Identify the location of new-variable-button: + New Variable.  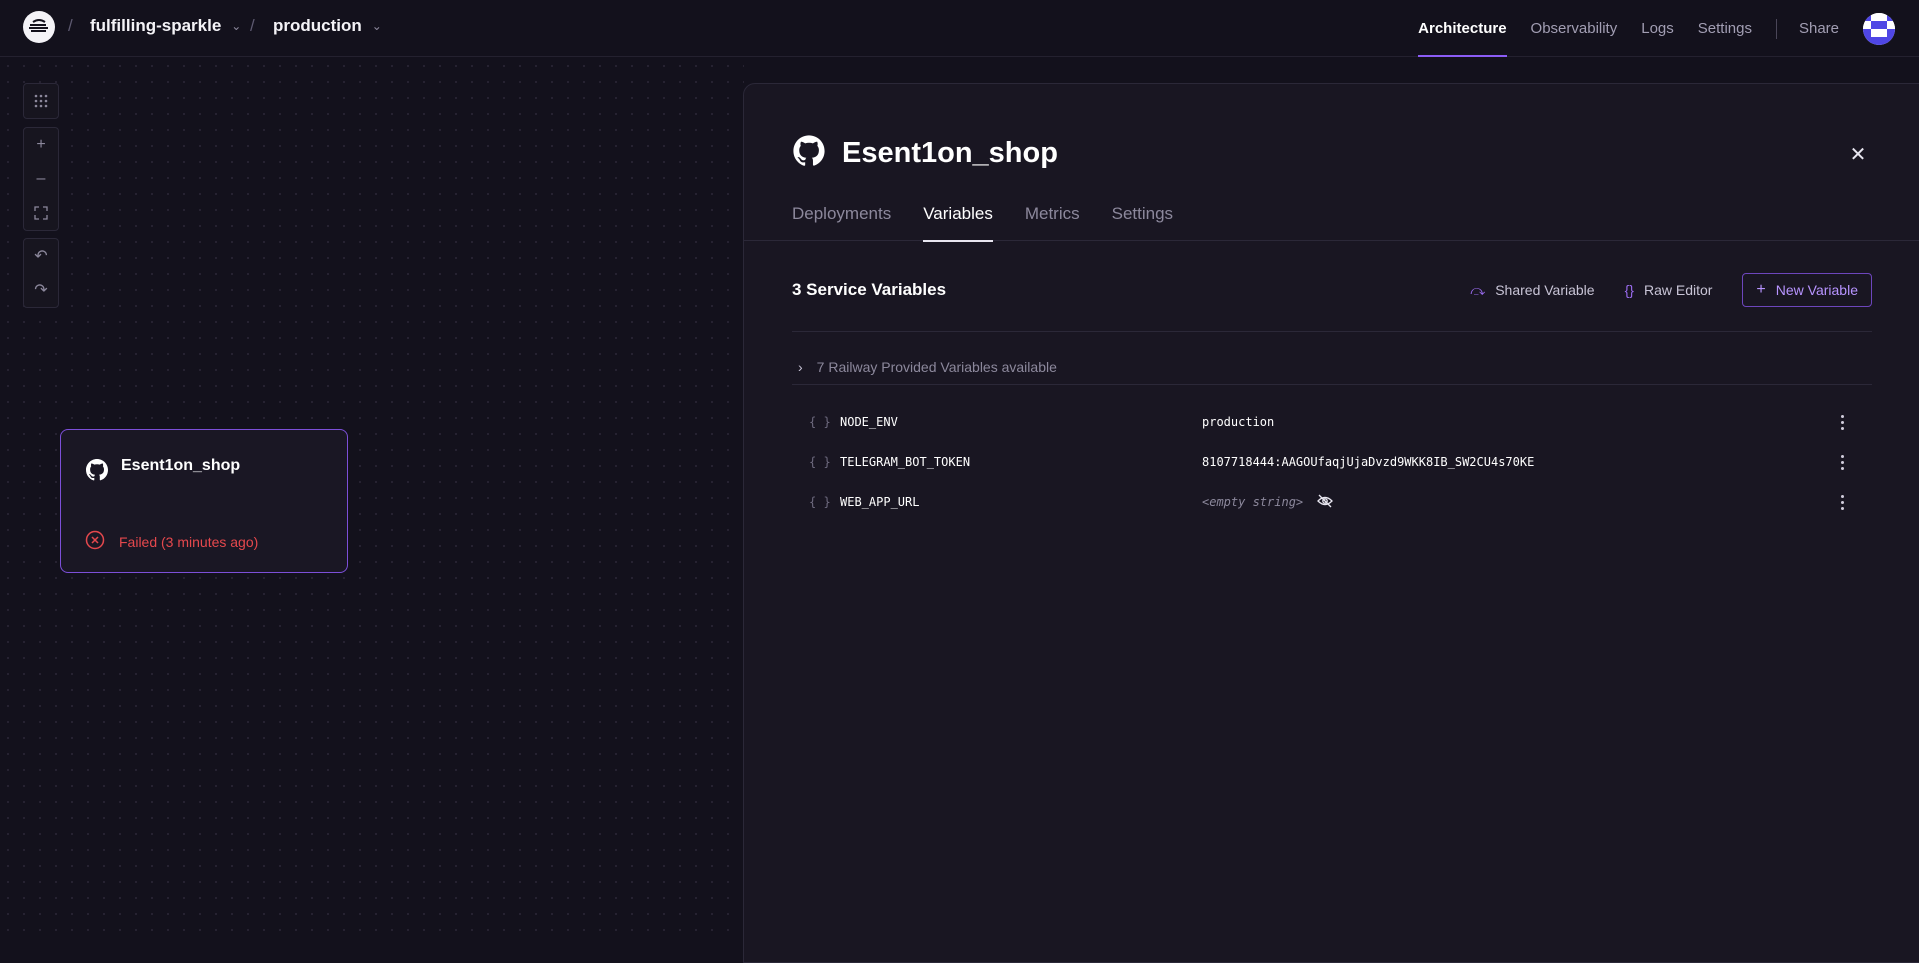
(1807, 290).